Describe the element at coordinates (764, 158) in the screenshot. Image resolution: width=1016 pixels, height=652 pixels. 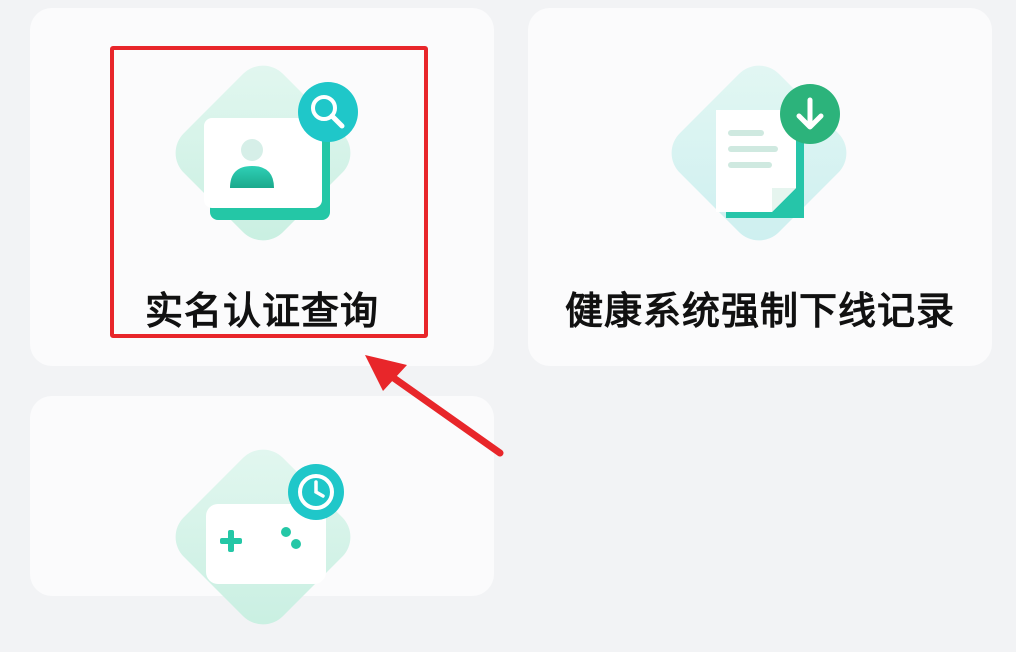
I see `document-download-icon` at that location.